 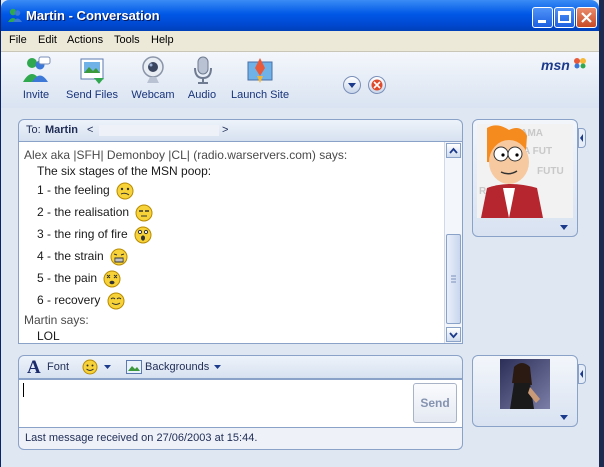 I want to click on send-files-button: Send Files, so click(x=92, y=77).